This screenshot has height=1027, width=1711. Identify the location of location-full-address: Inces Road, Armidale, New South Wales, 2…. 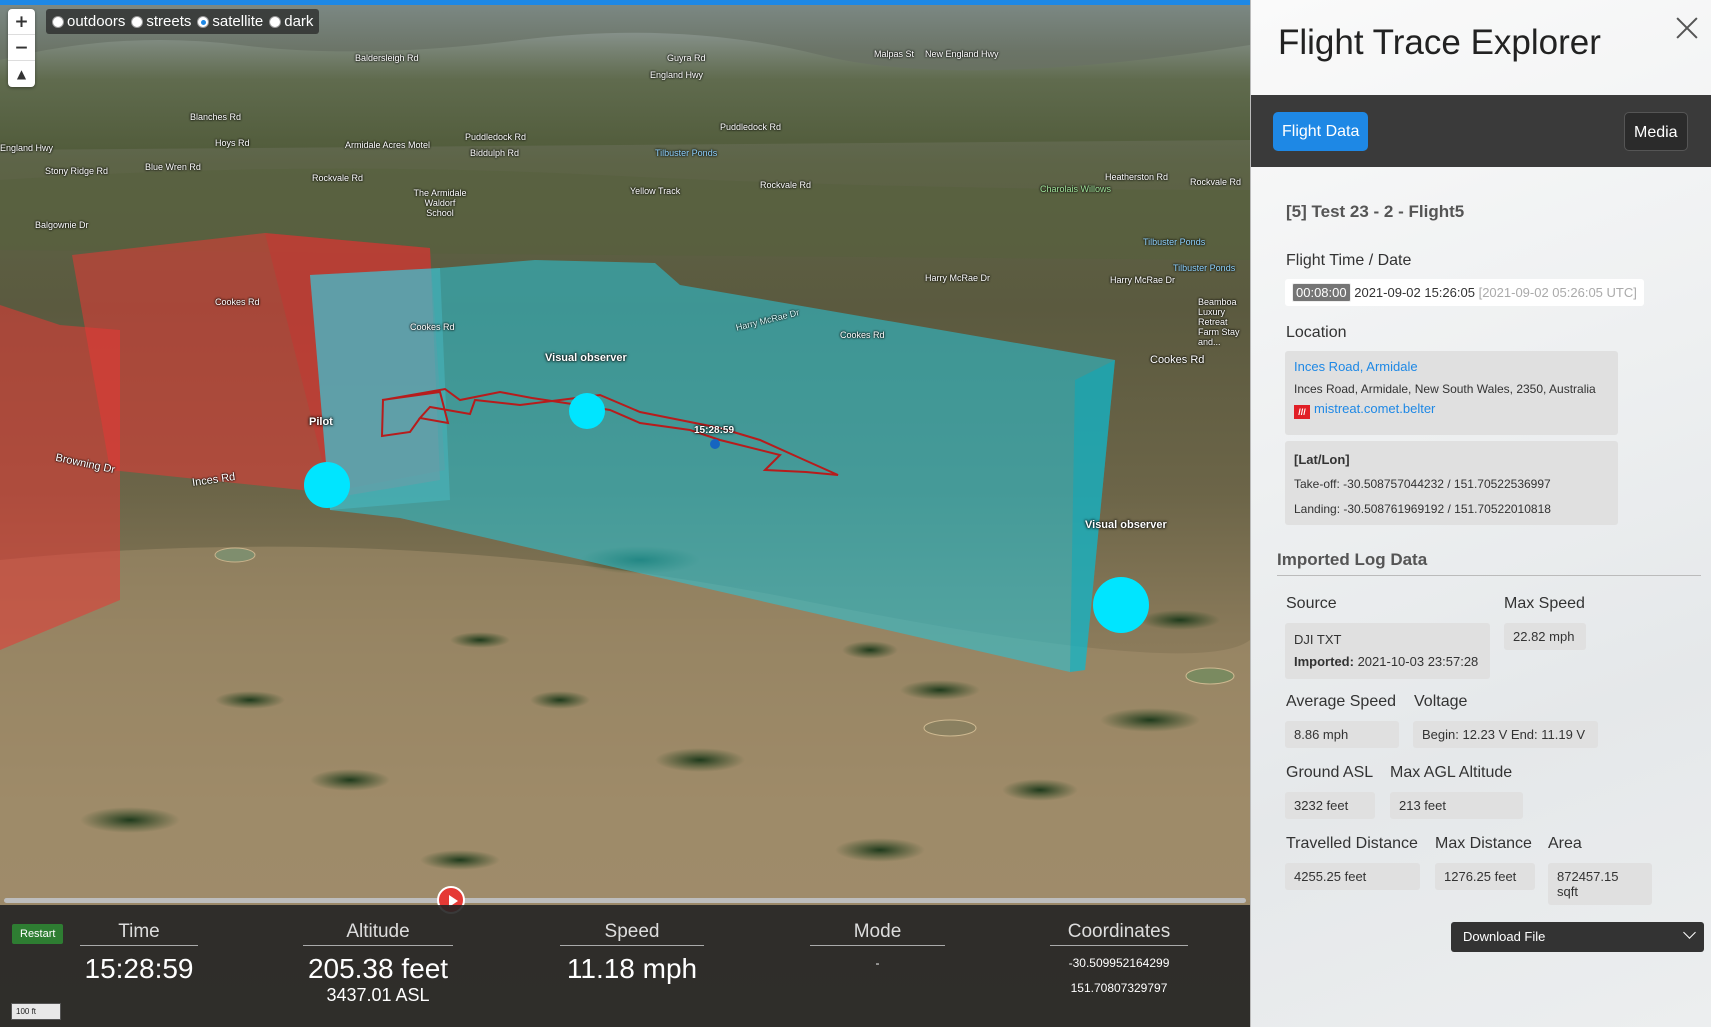
(1445, 389).